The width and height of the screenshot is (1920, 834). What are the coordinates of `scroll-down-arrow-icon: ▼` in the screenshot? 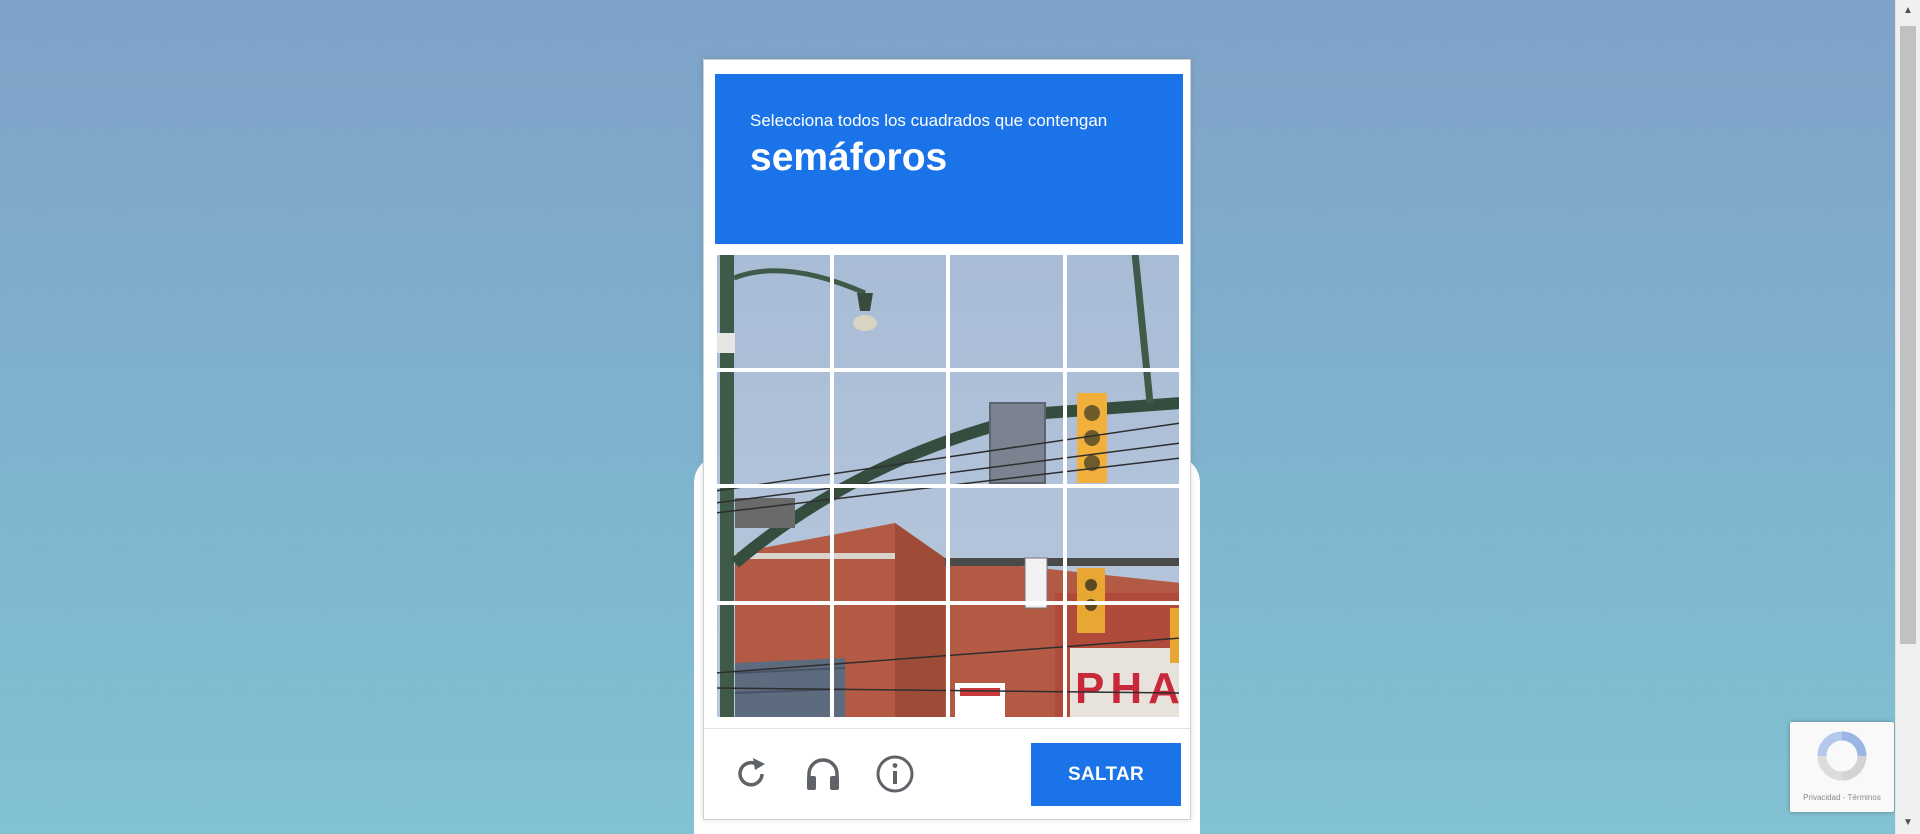 It's located at (1908, 823).